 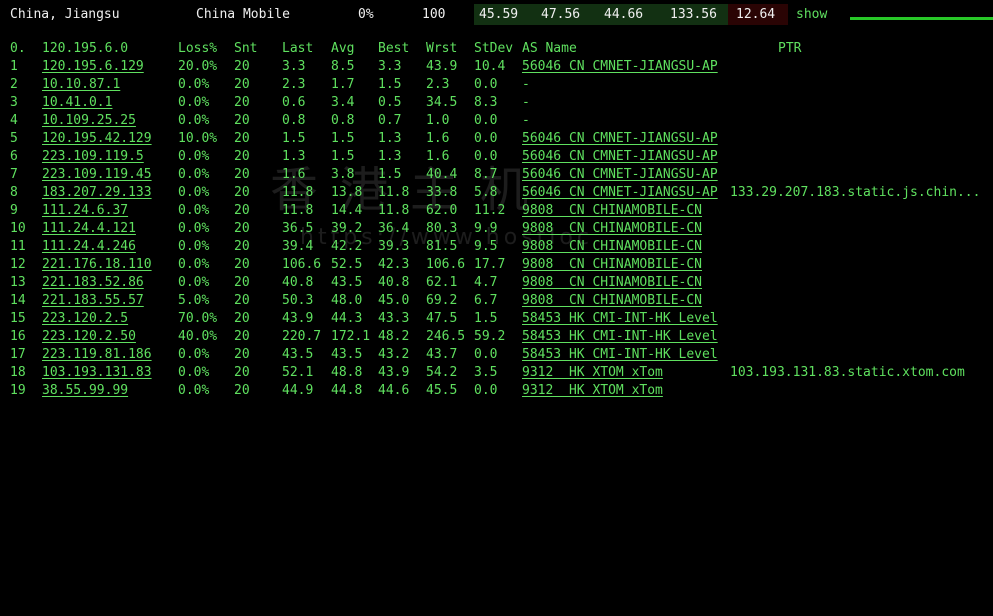 I want to click on hop-host-link: 223.120.2.50, so click(x=89, y=337).